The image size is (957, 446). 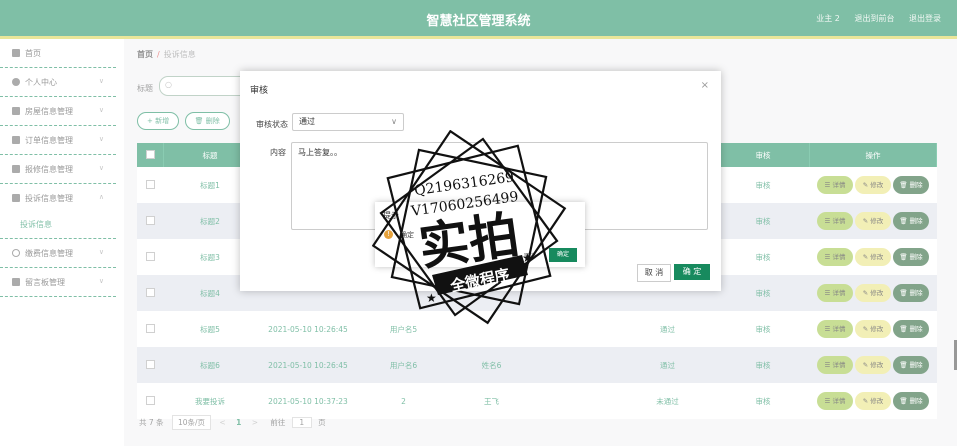 I want to click on cancel-button: 取 消, so click(x=654, y=273).